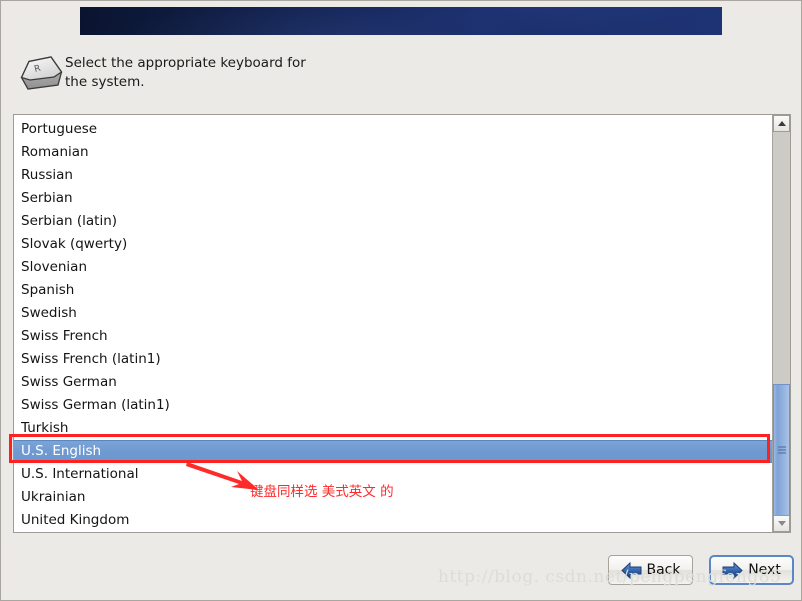 Image resolution: width=802 pixels, height=601 pixels. I want to click on list-item: Turkish, so click(393, 428).